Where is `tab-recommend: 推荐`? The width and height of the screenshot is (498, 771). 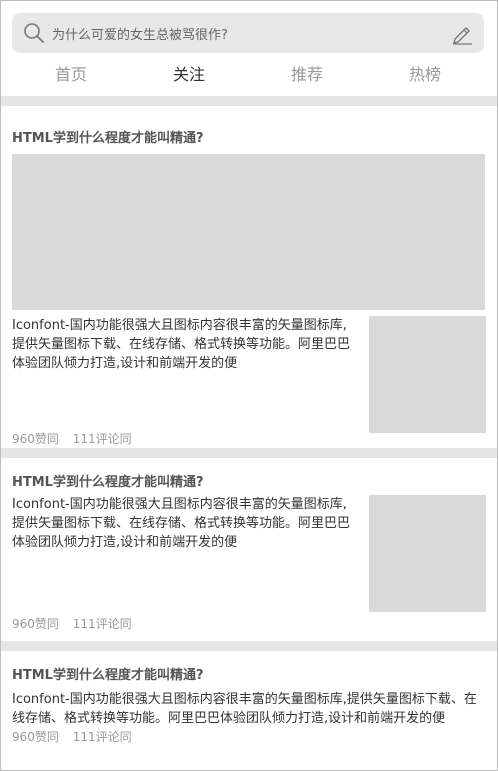
tab-recommend: 推荐 is located at coordinates (307, 75).